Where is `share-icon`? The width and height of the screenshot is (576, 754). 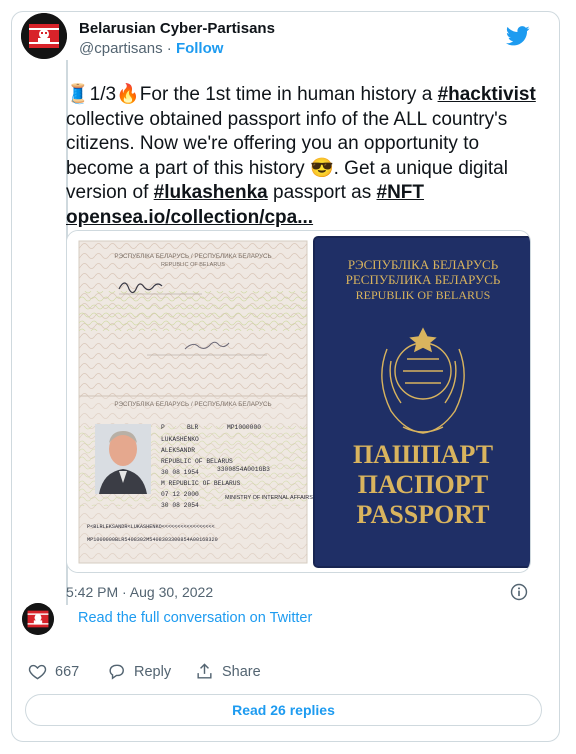 share-icon is located at coordinates (204, 671).